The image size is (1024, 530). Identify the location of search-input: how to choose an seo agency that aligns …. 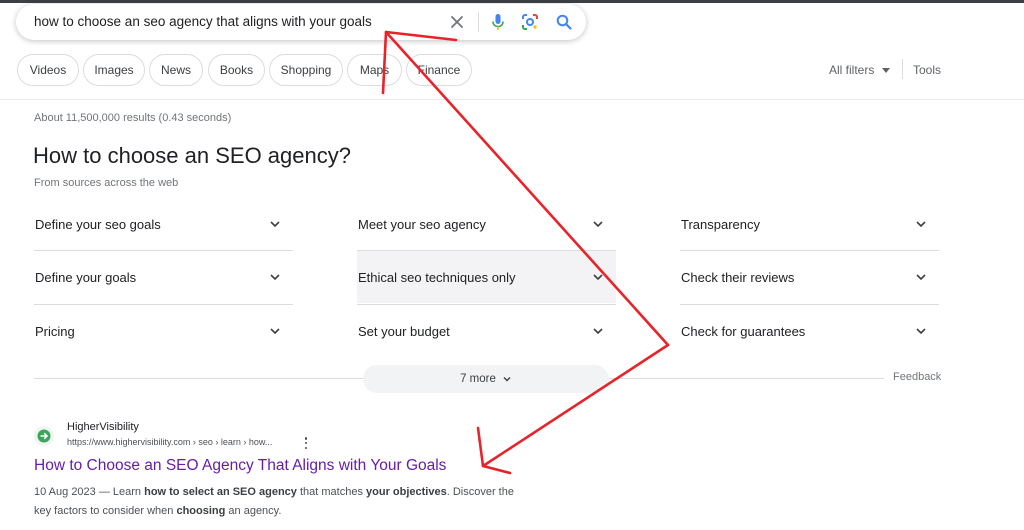
(203, 21).